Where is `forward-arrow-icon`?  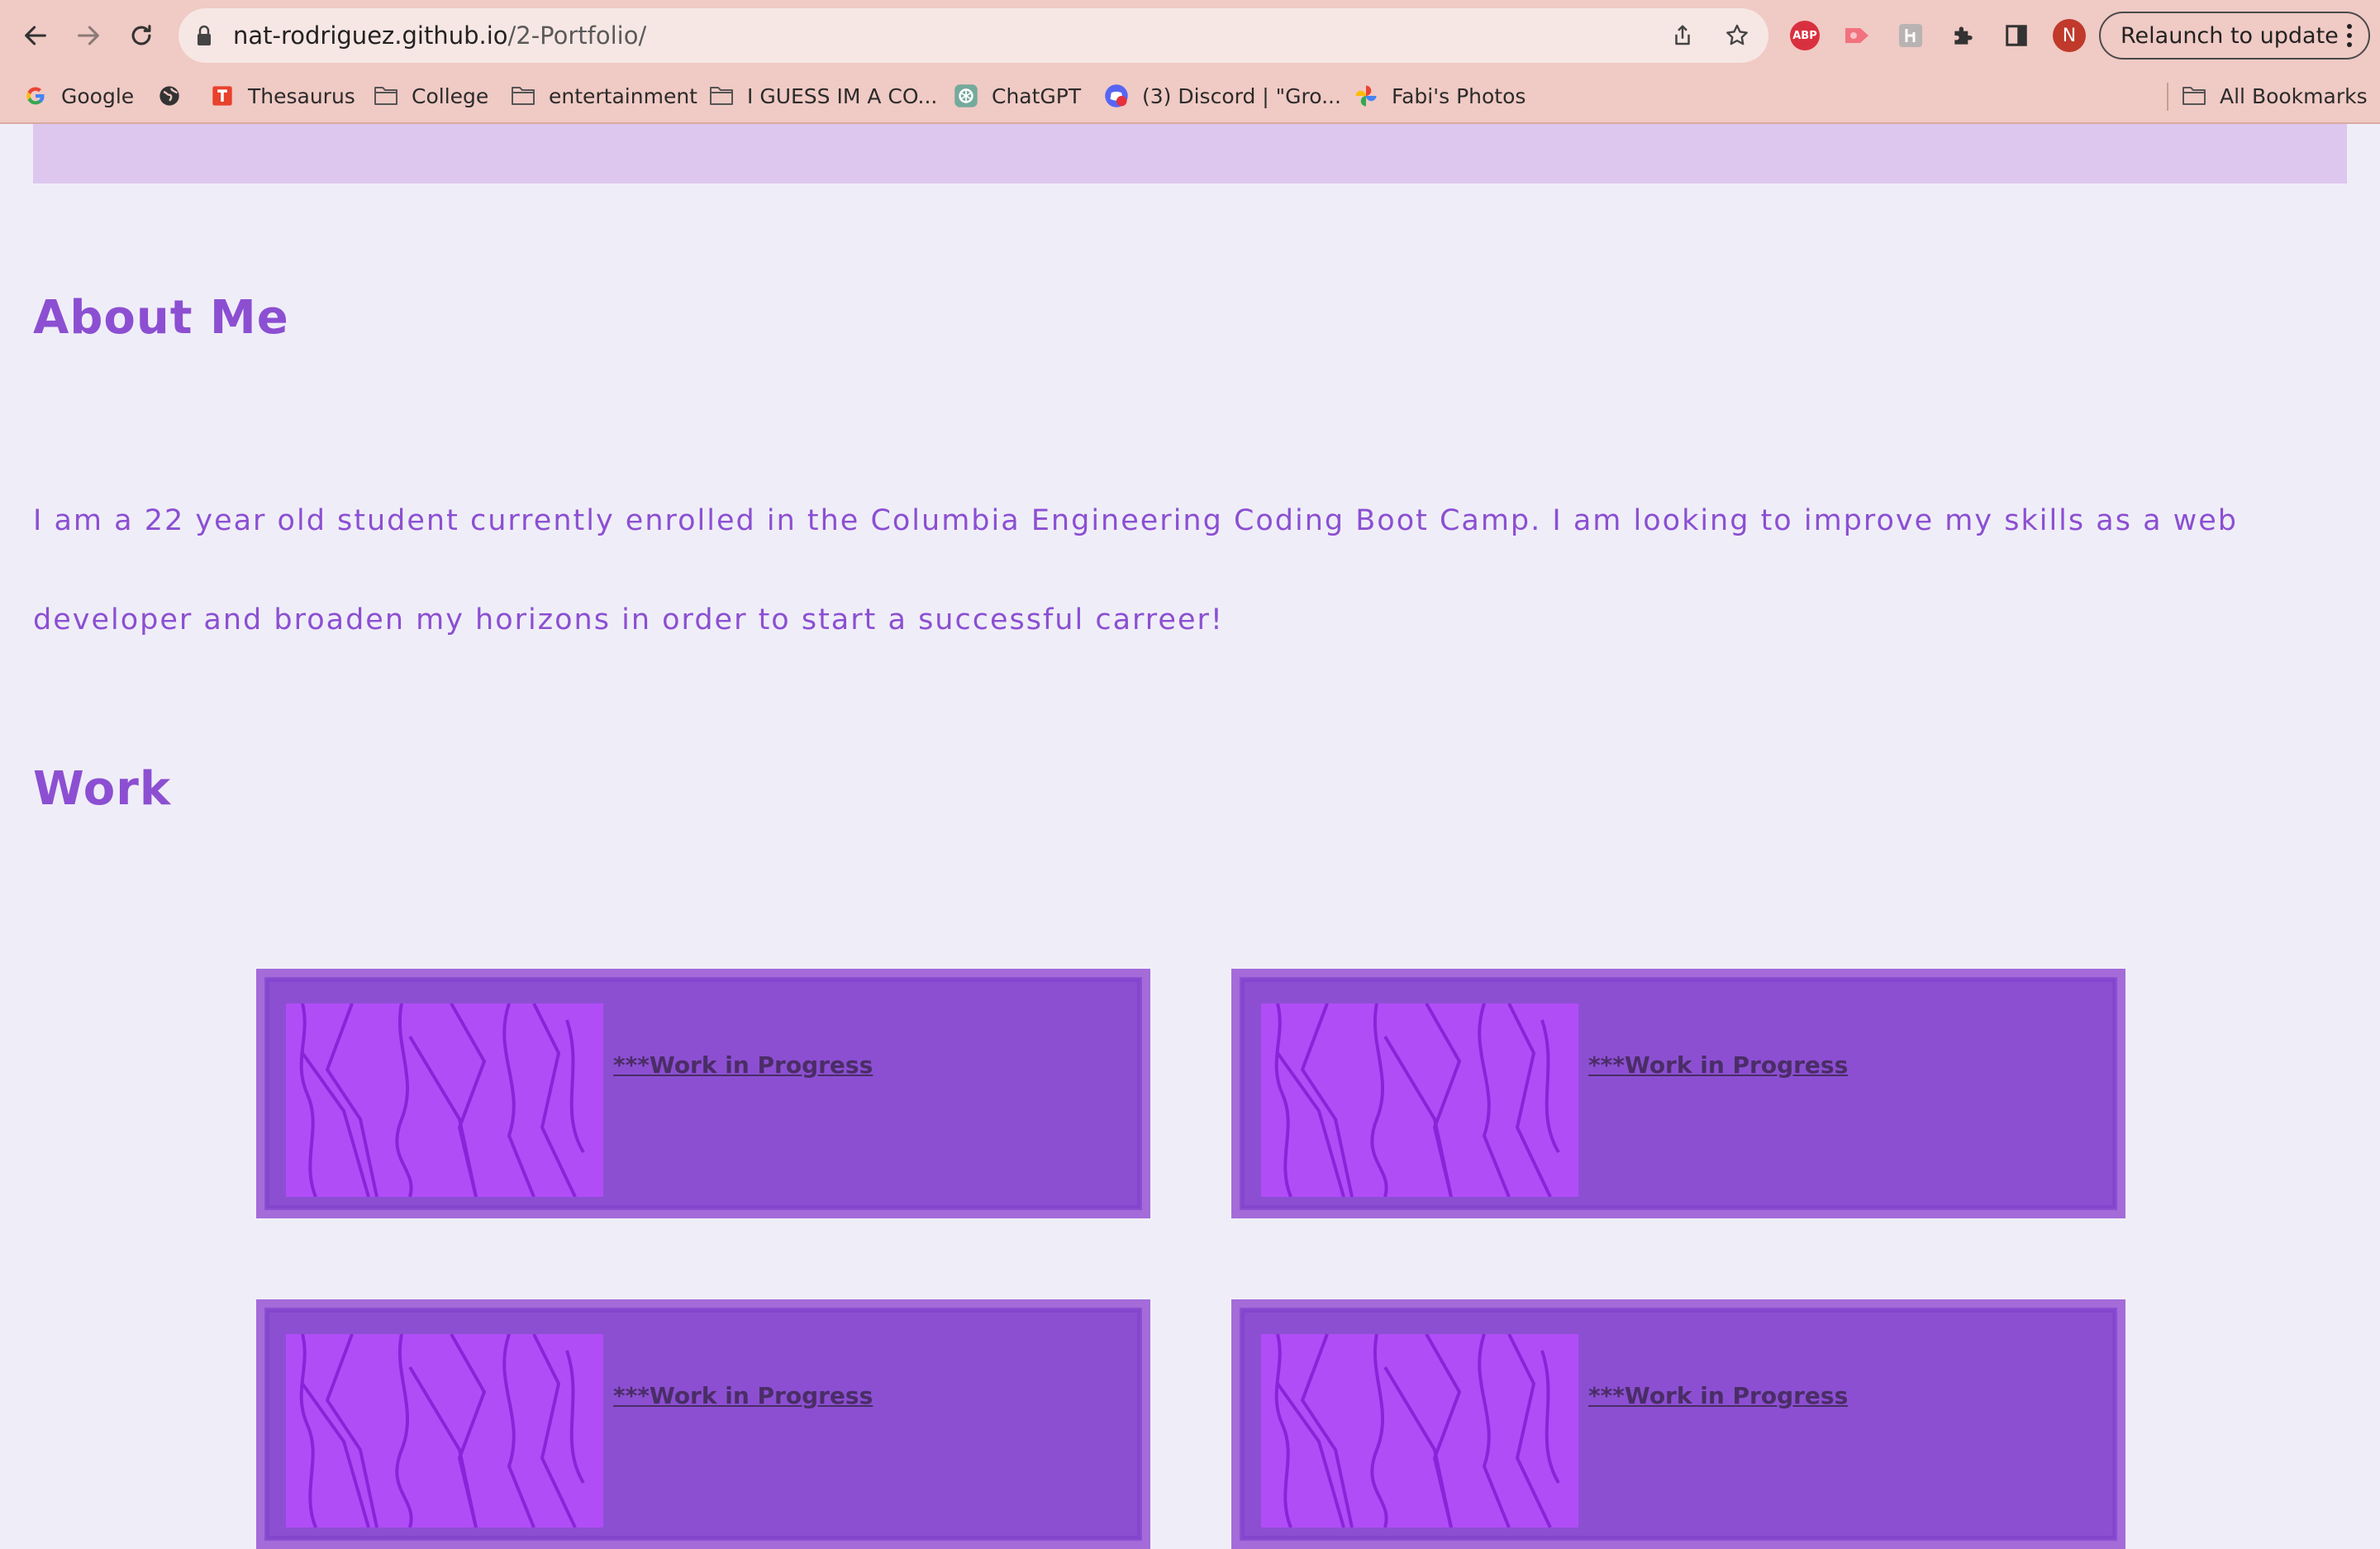
forward-arrow-icon is located at coordinates (88, 35).